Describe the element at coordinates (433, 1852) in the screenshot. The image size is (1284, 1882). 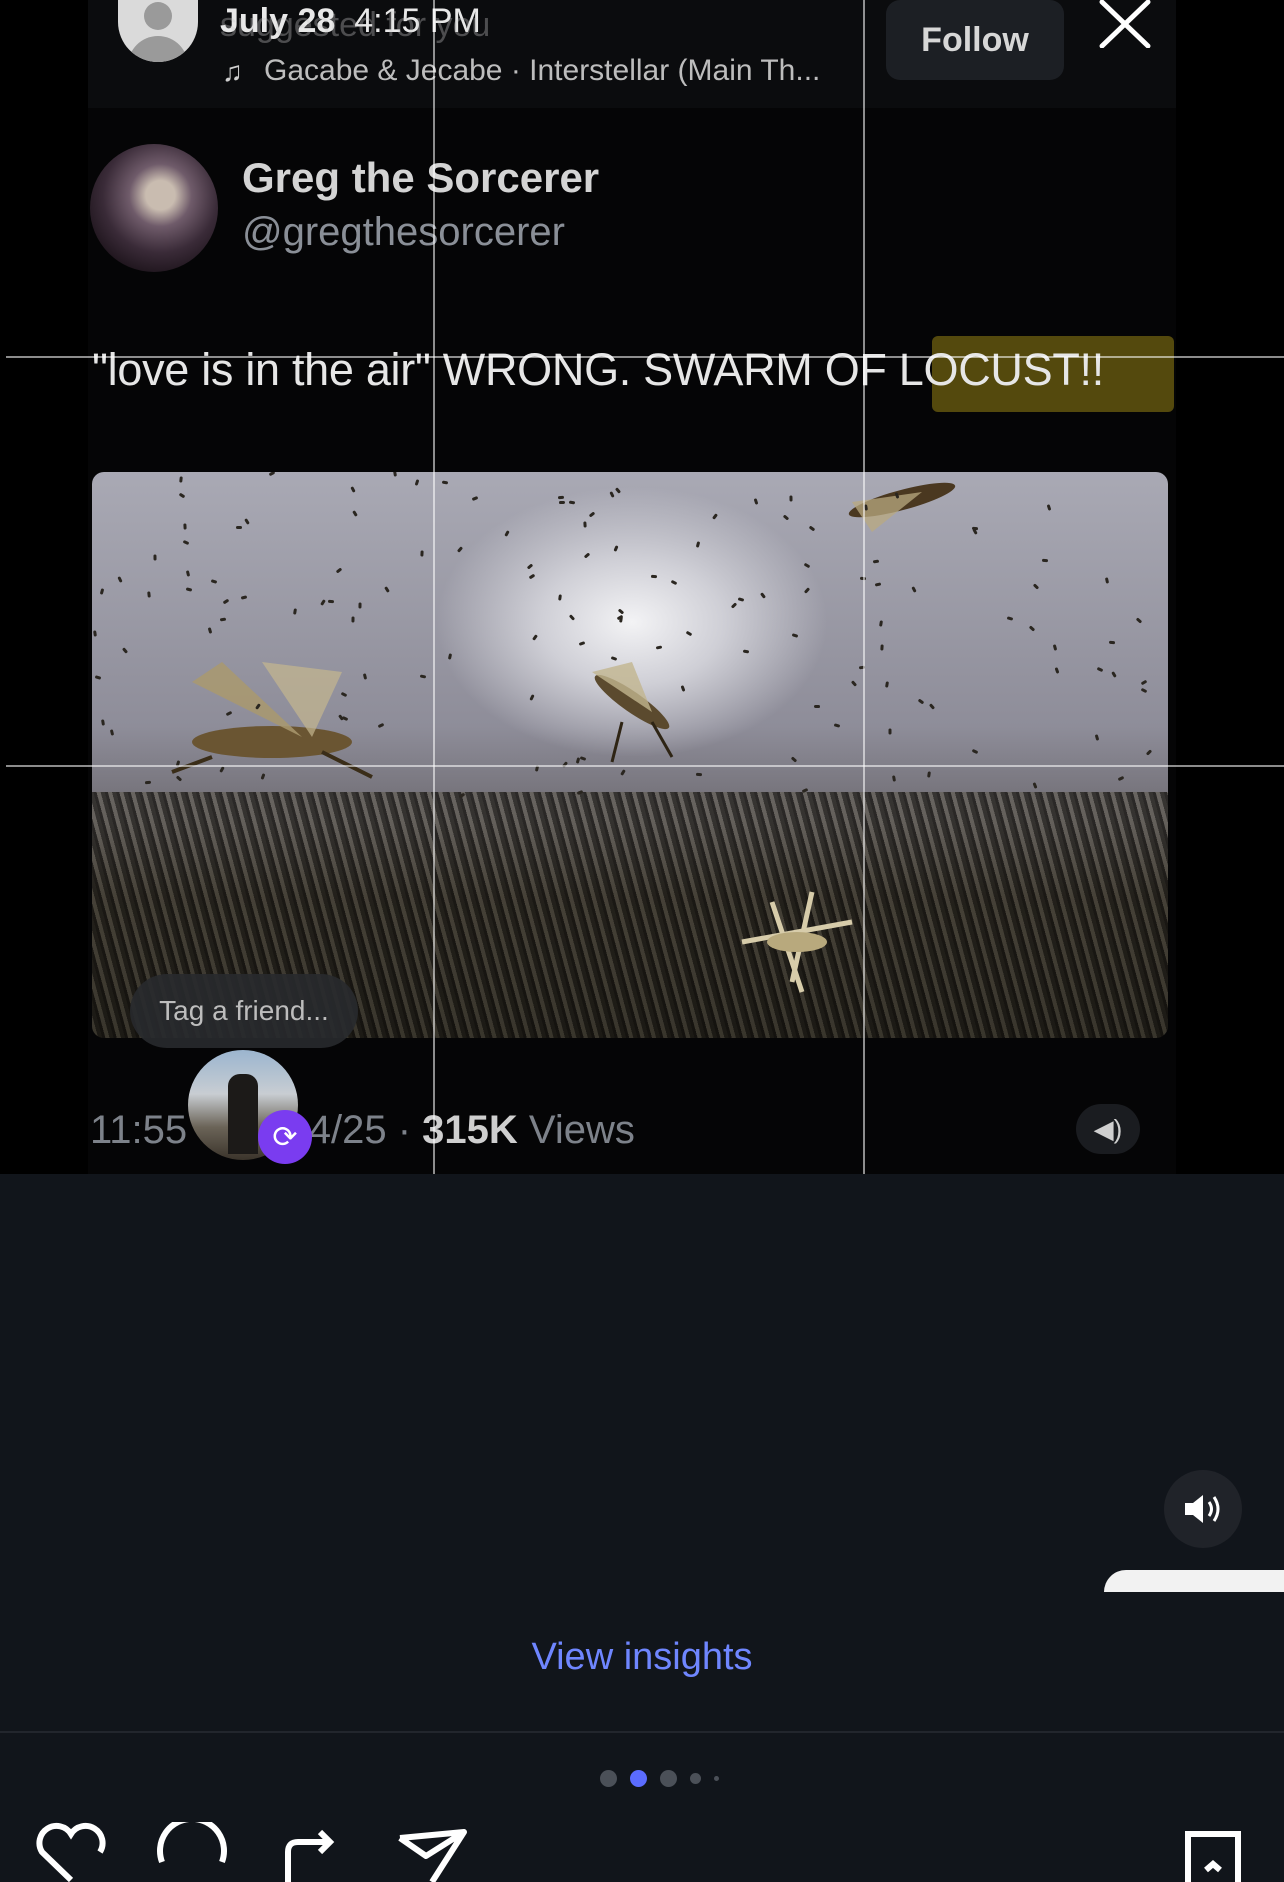
I see `send-icon` at that location.